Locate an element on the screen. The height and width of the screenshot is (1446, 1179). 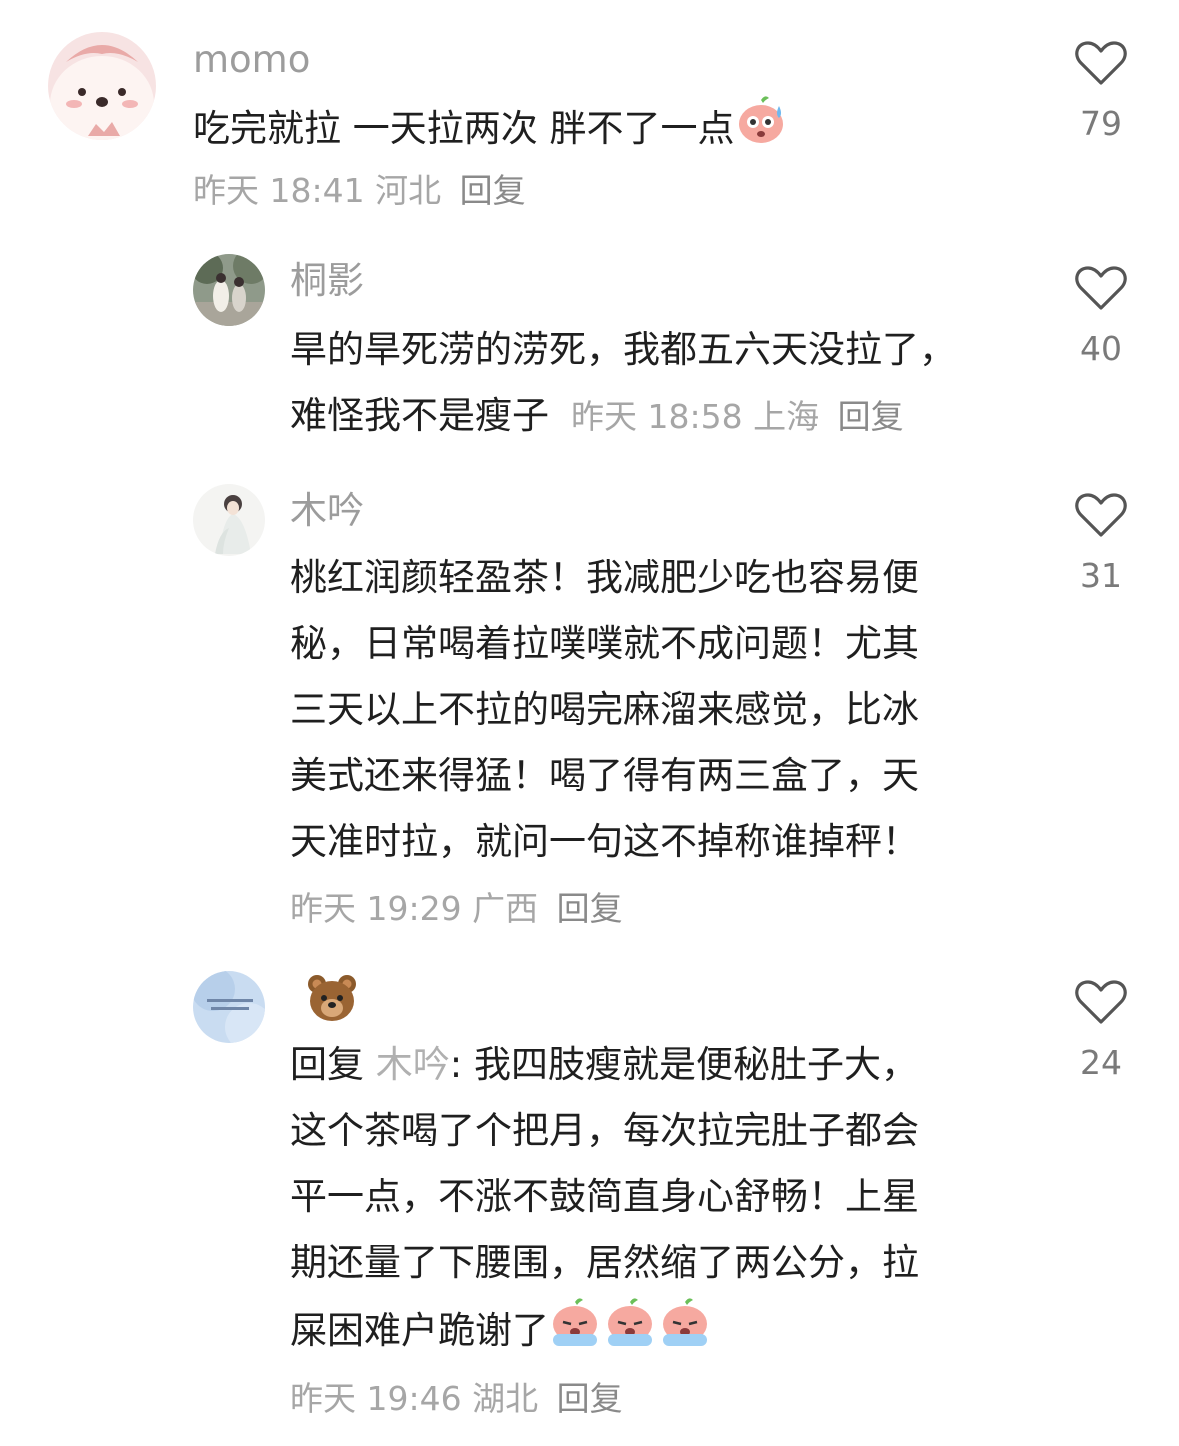
comment-location: 广西 is located at coordinates (505, 908).